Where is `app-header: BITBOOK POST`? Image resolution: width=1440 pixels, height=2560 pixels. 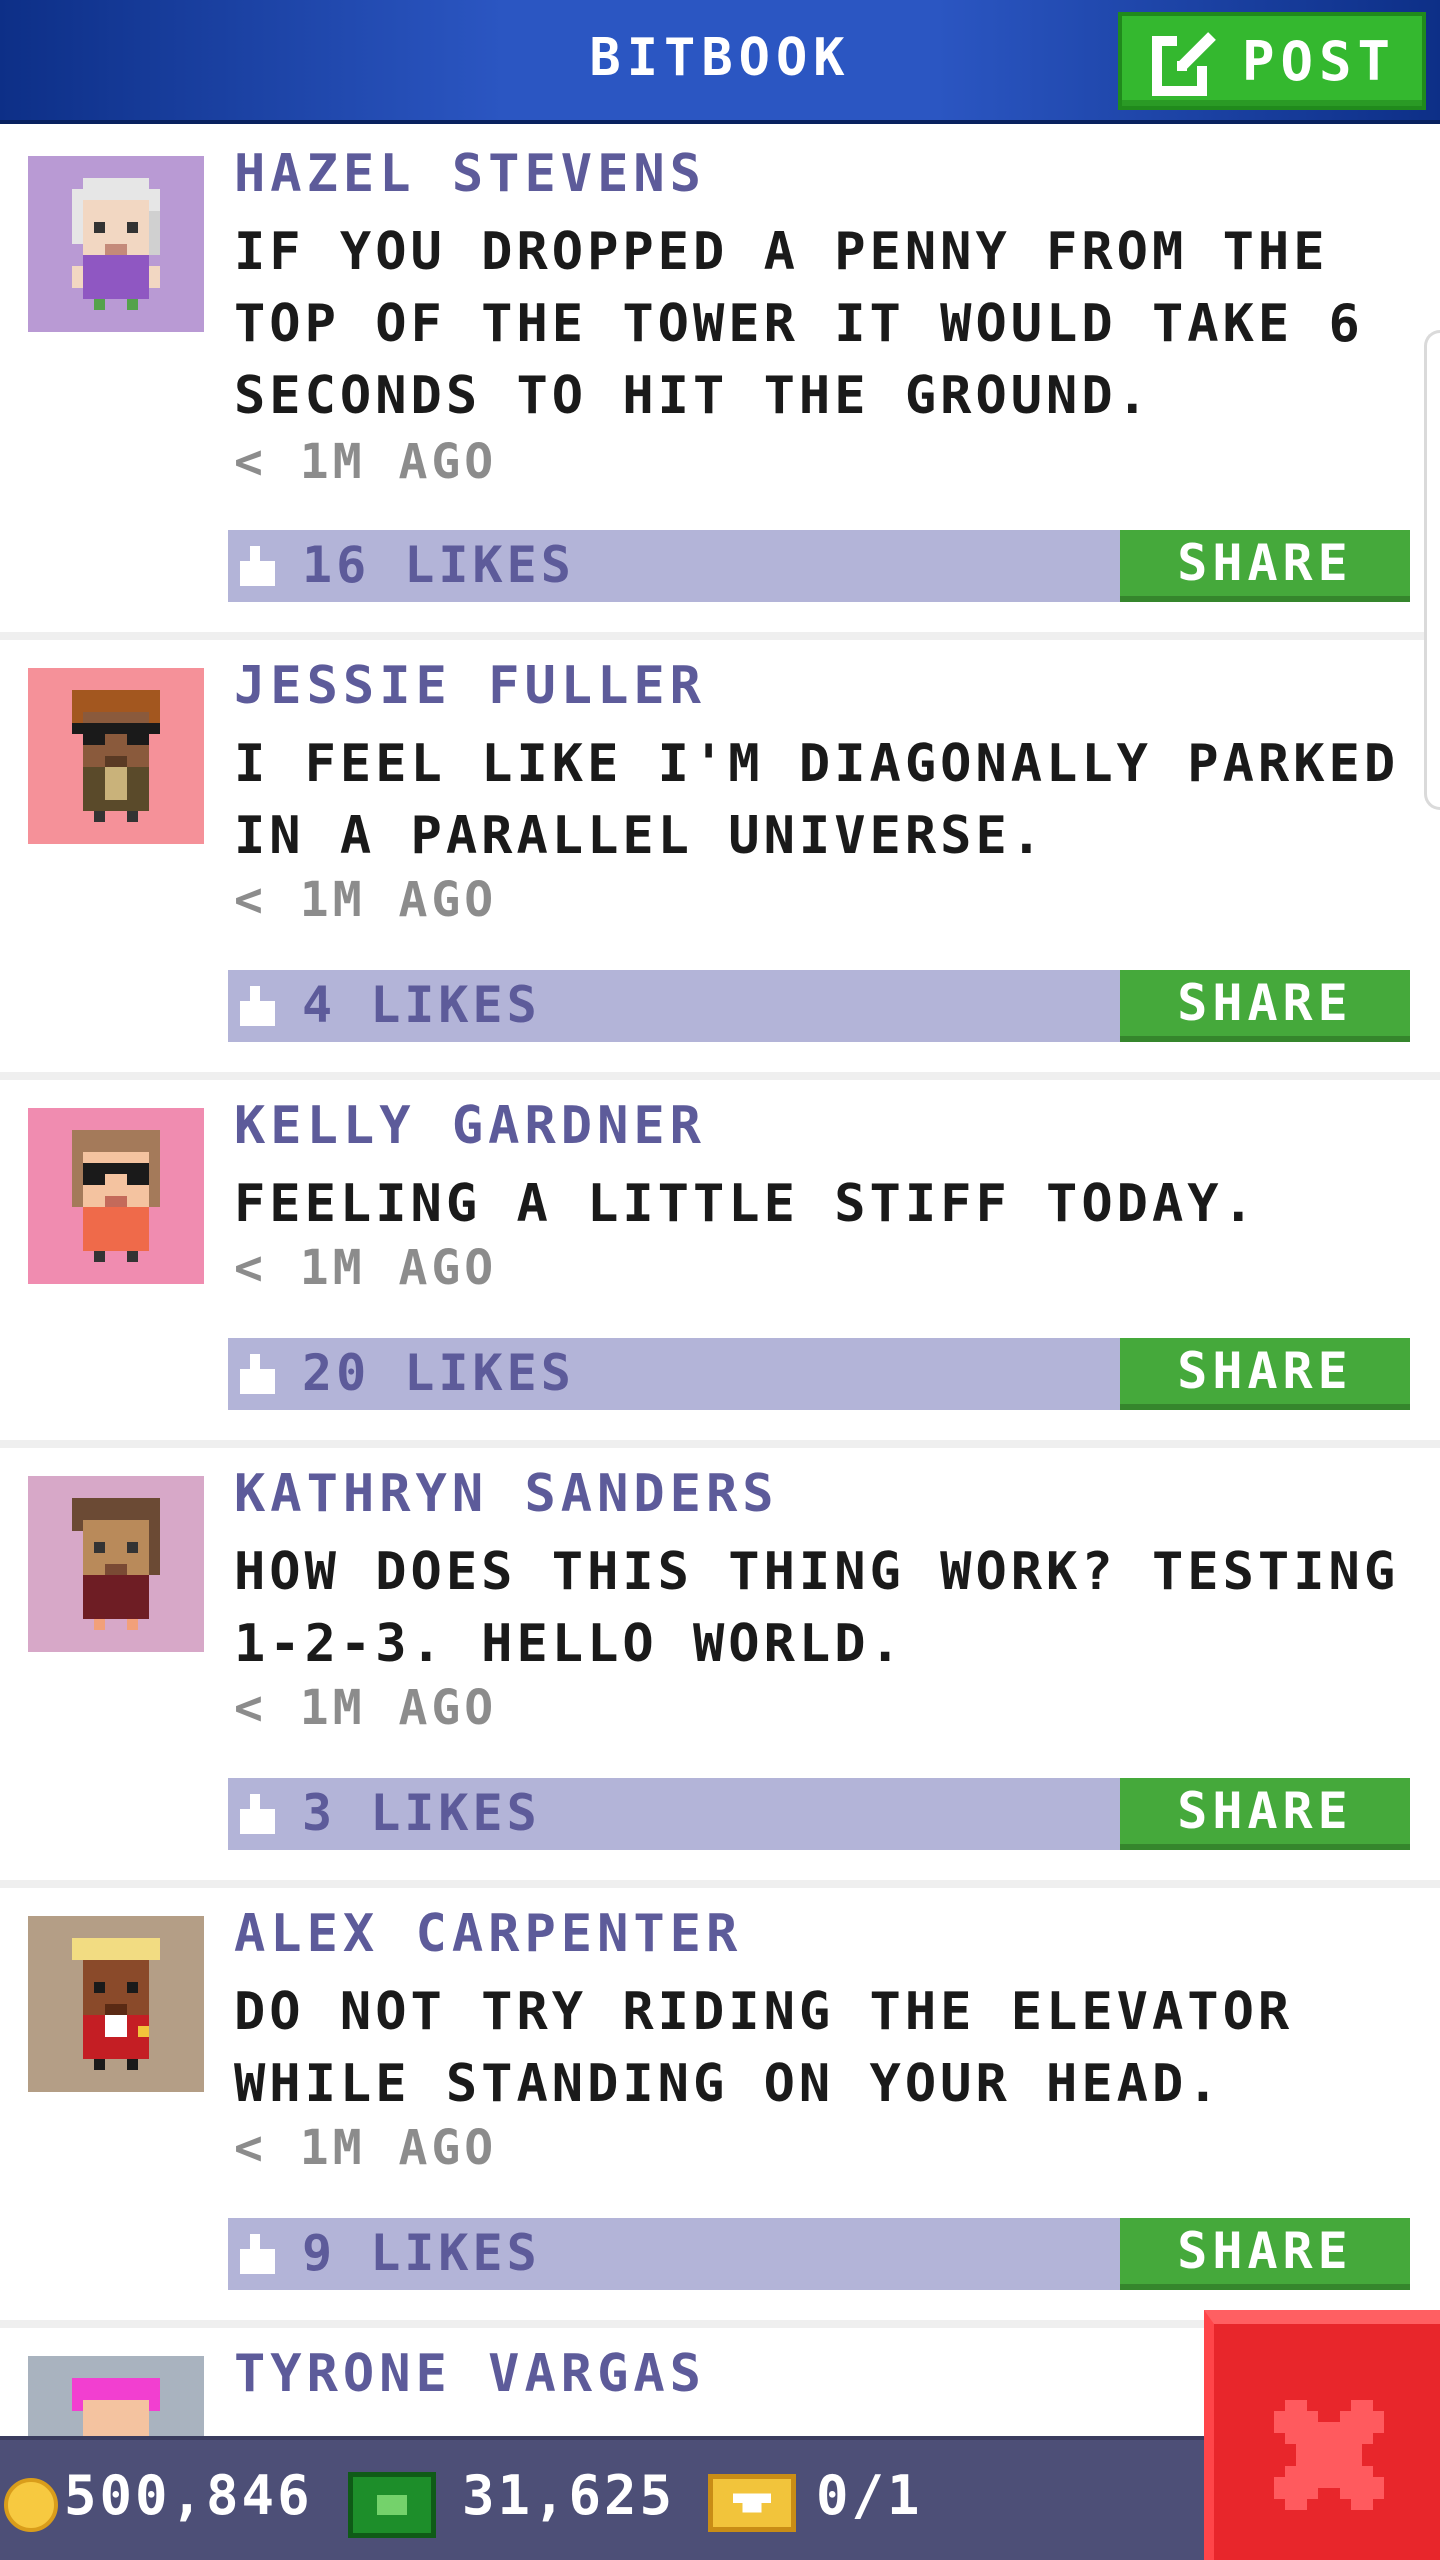
app-header: BITBOOK POST is located at coordinates (720, 62).